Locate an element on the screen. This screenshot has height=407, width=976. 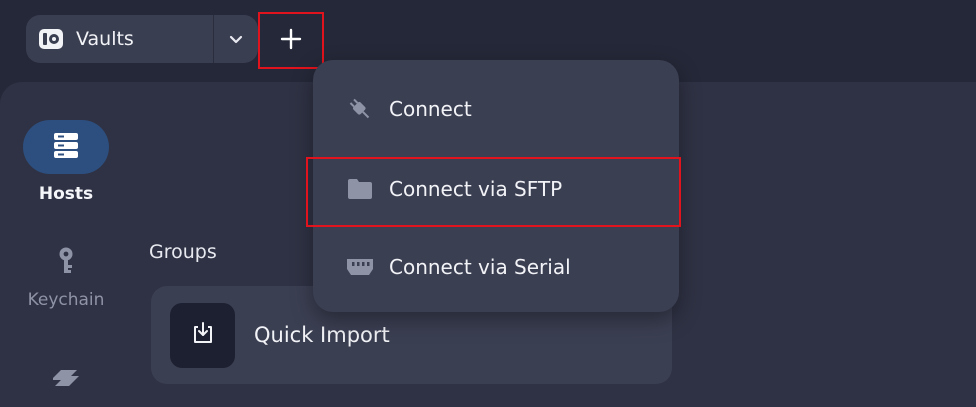
import-icon is located at coordinates (203, 335).